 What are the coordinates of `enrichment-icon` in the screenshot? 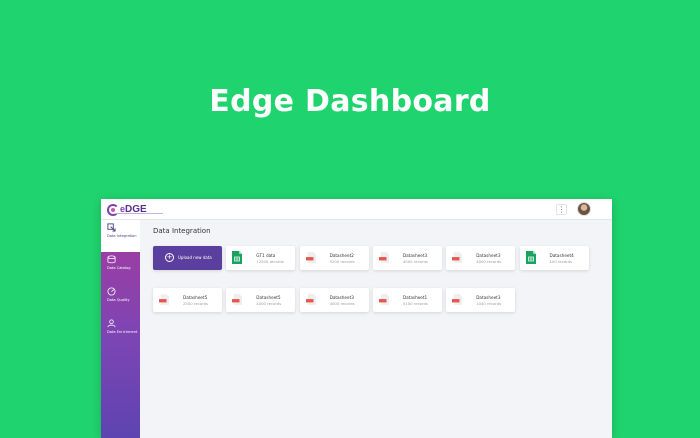 It's located at (111, 323).